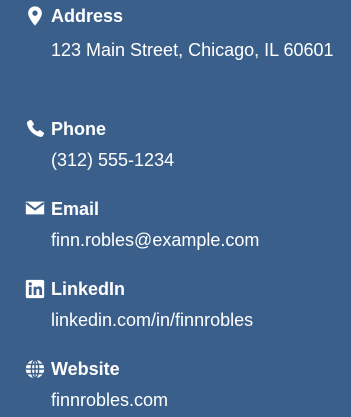 Image resolution: width=351 pixels, height=417 pixels. What do you see at coordinates (85, 369) in the screenshot?
I see `website-label: Website` at bounding box center [85, 369].